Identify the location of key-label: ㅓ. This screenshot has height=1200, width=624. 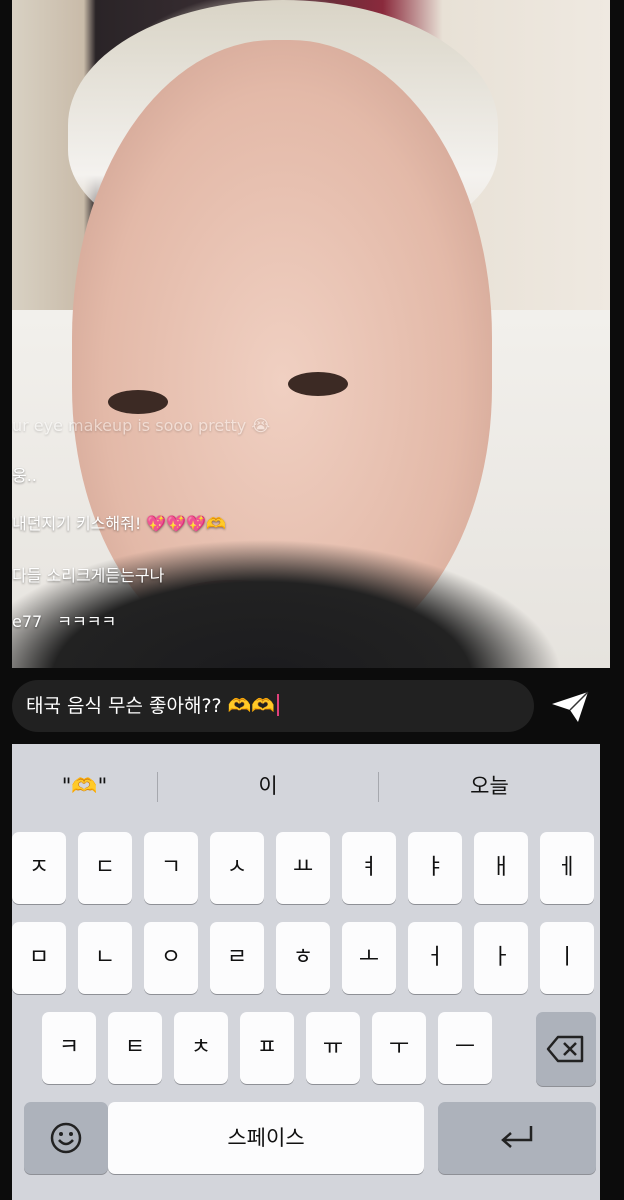
(435, 957).